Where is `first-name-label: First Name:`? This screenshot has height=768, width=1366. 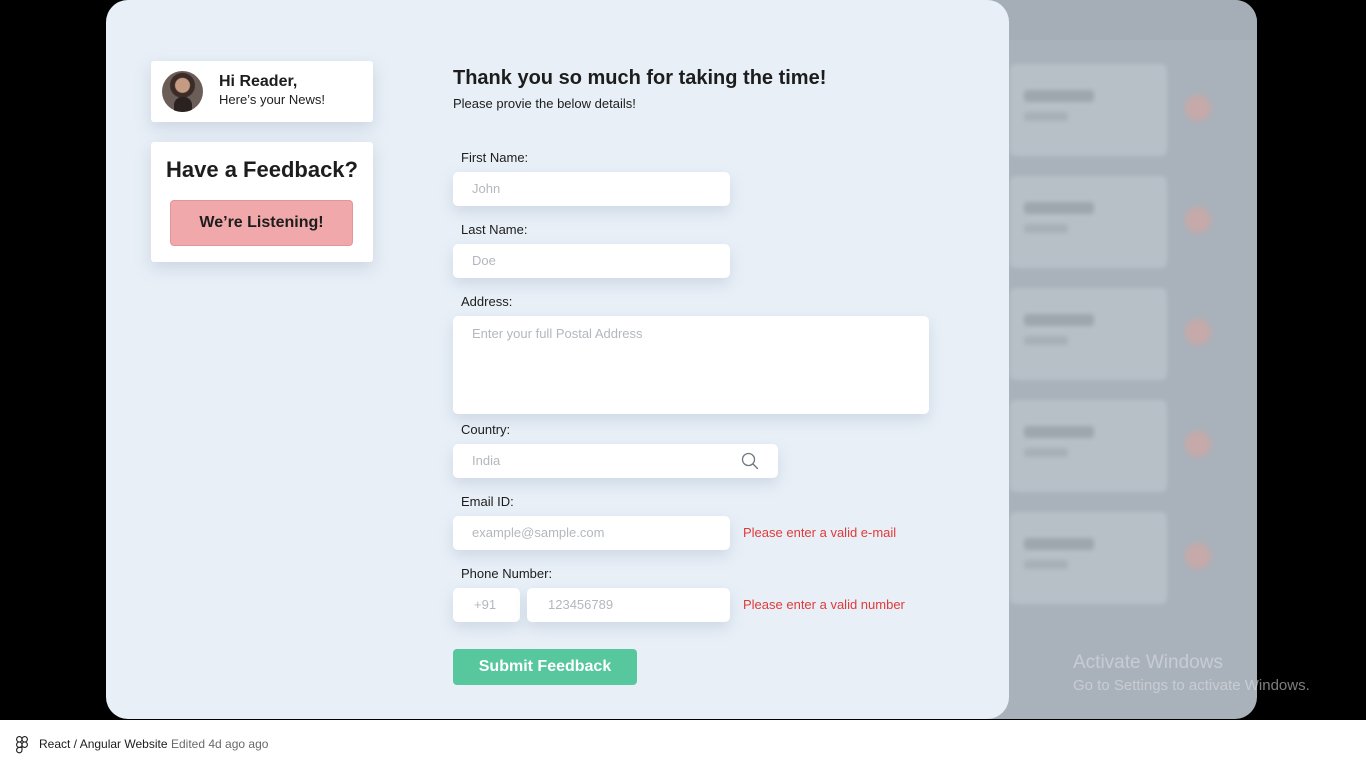 first-name-label: First Name: is located at coordinates (495, 157).